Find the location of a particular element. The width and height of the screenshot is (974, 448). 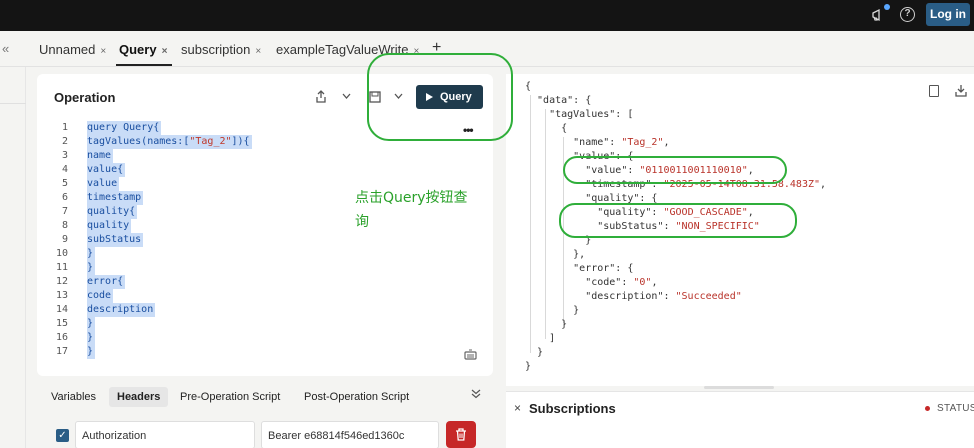

header-enabled-checkbox: ✓ is located at coordinates (62, 435).